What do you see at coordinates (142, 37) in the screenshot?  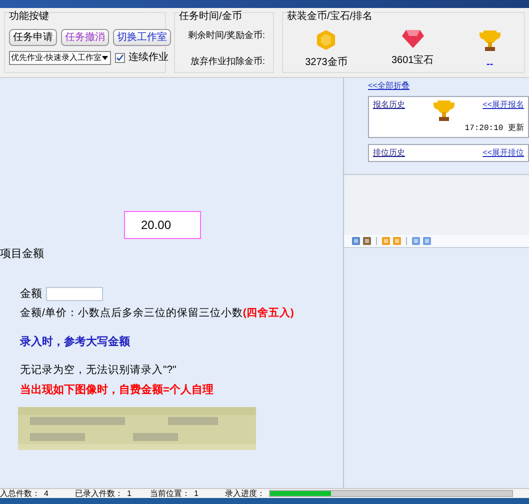 I see `toolbar-button: 切换工作室` at bounding box center [142, 37].